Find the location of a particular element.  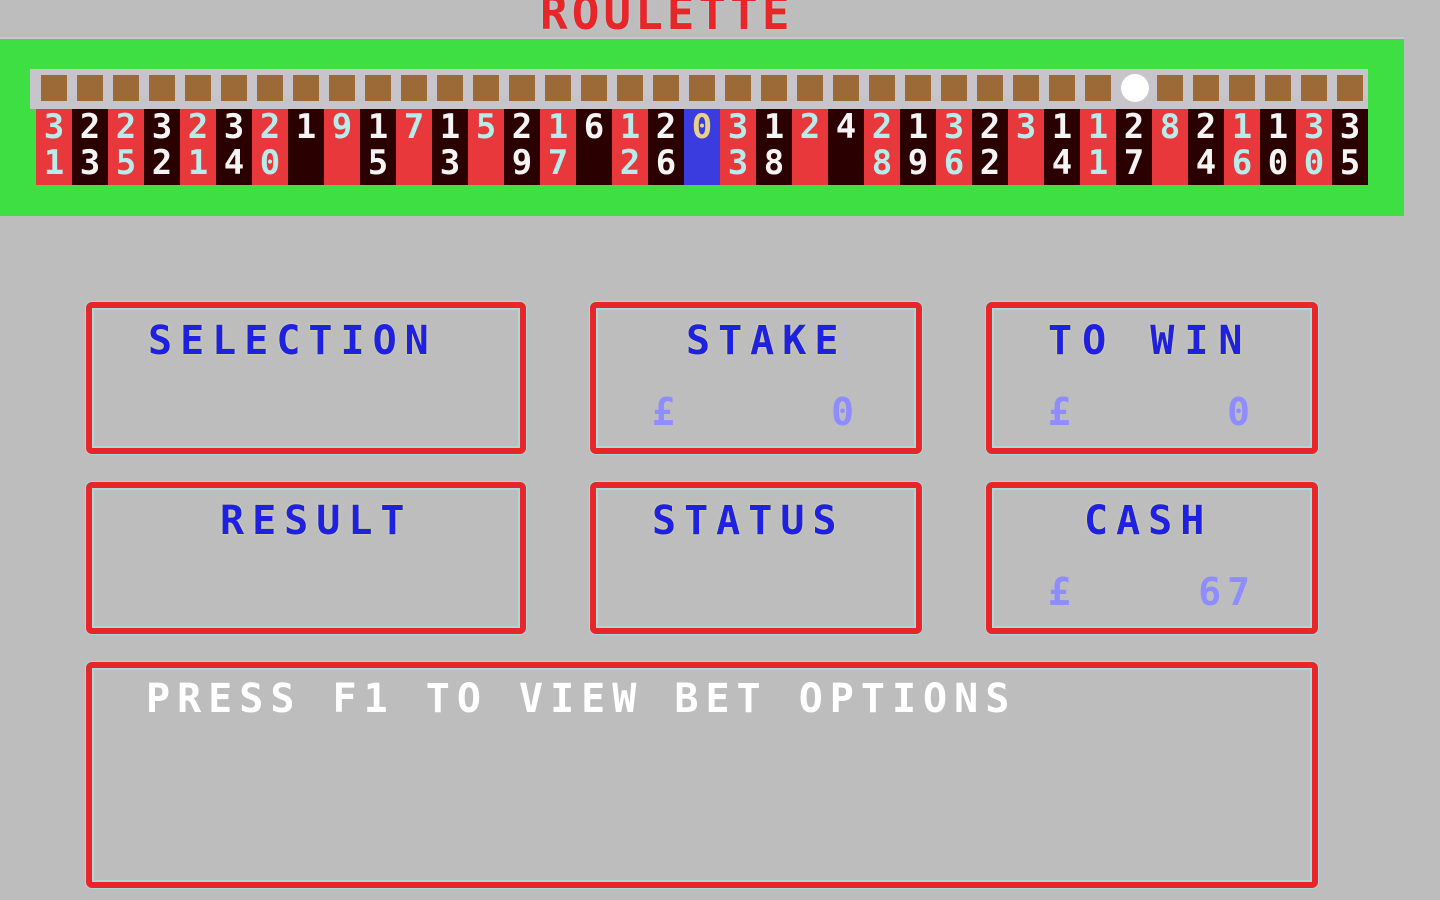

pocket-3: 3 is located at coordinates (1026, 147).